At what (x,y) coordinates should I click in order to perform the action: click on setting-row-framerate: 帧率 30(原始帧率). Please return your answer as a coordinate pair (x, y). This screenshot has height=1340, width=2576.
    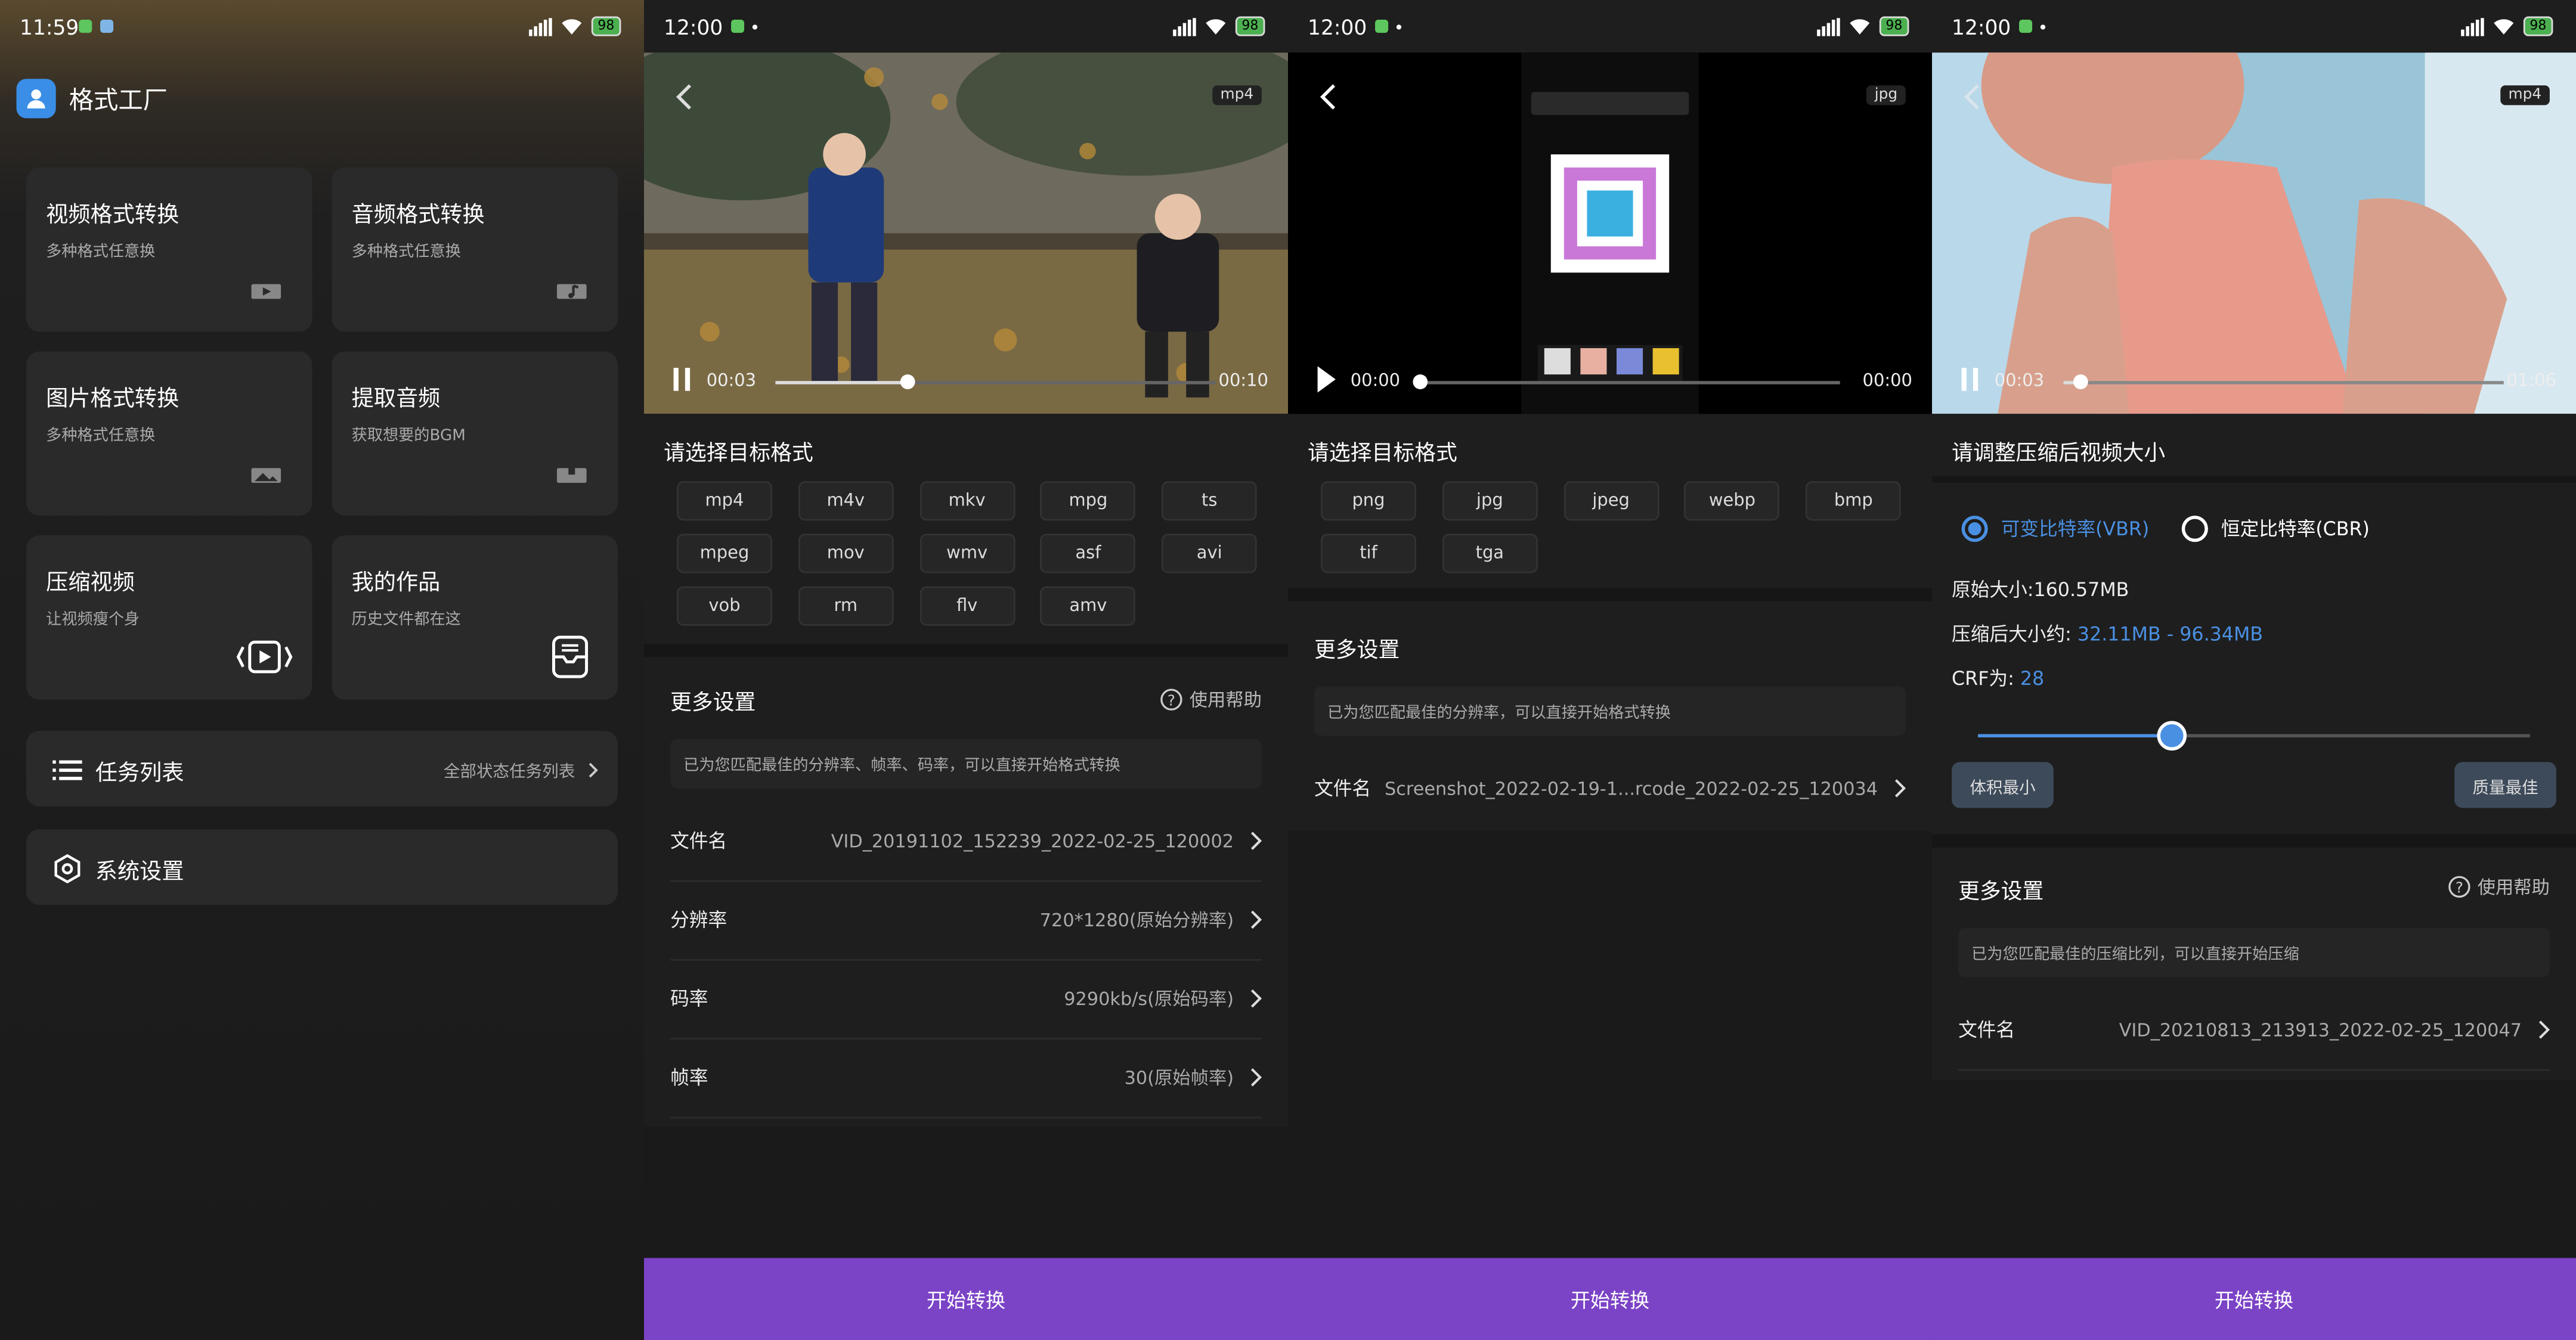
    Looking at the image, I should click on (966, 1078).